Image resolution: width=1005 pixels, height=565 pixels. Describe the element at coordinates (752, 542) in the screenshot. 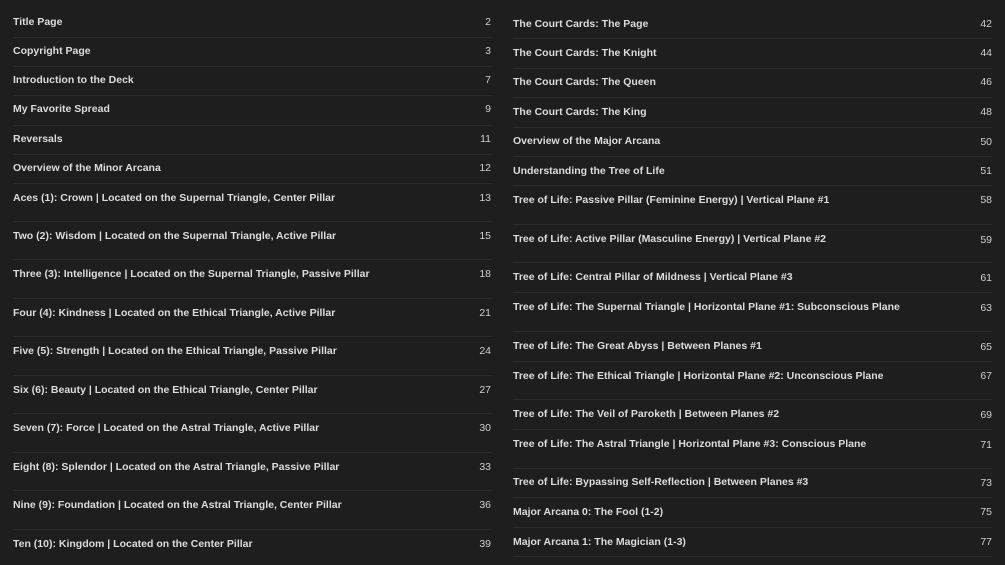

I see `toc-entry: Major Arcana 1: The Magician (1-3) 77` at that location.